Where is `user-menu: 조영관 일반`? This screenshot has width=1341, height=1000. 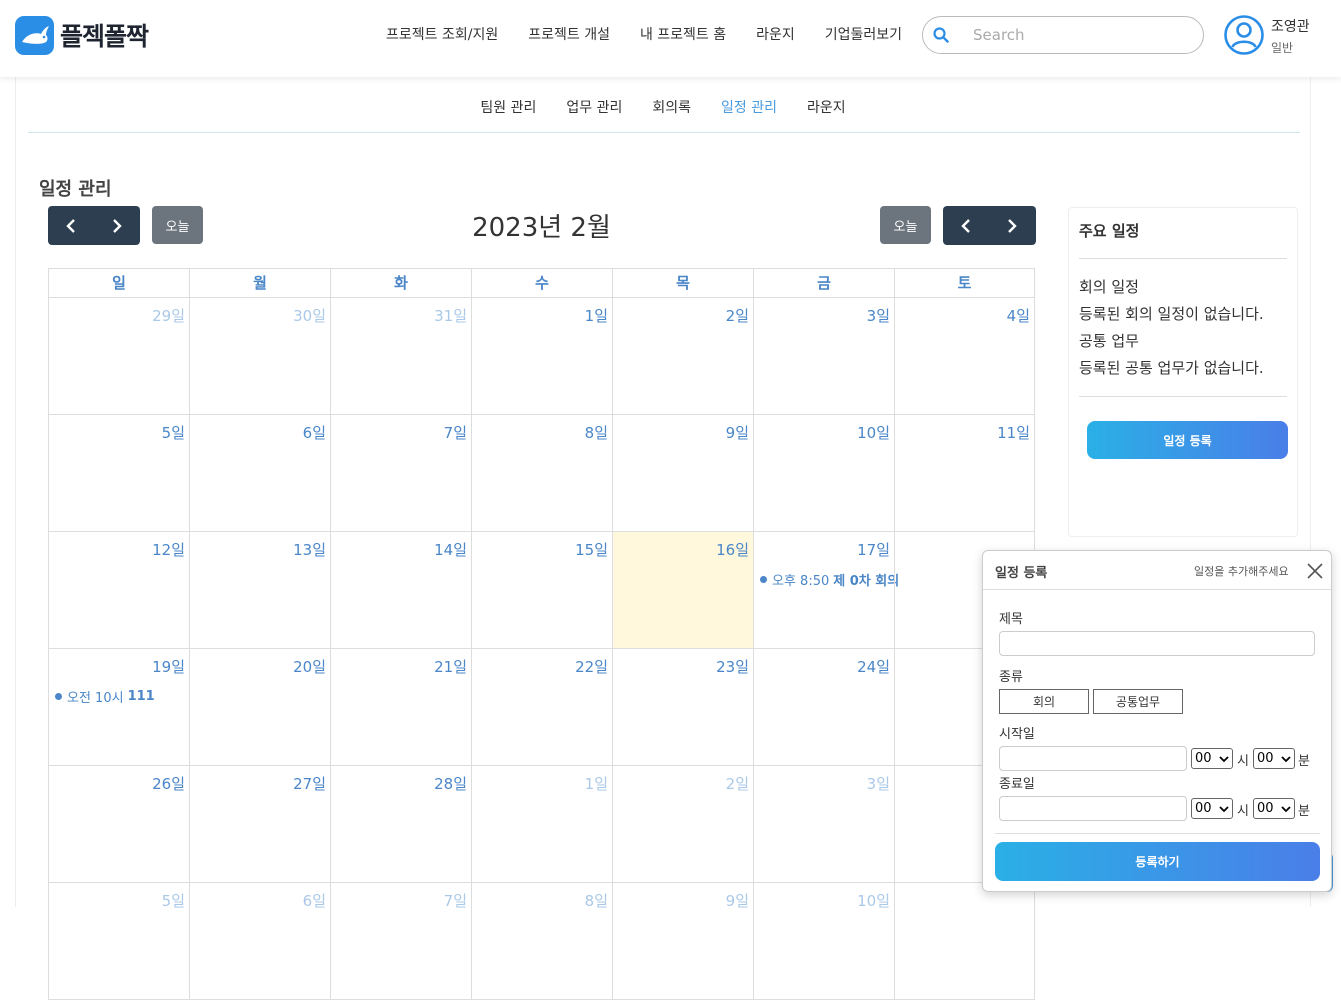
user-menu: 조영관 일반 is located at coordinates (1267, 37).